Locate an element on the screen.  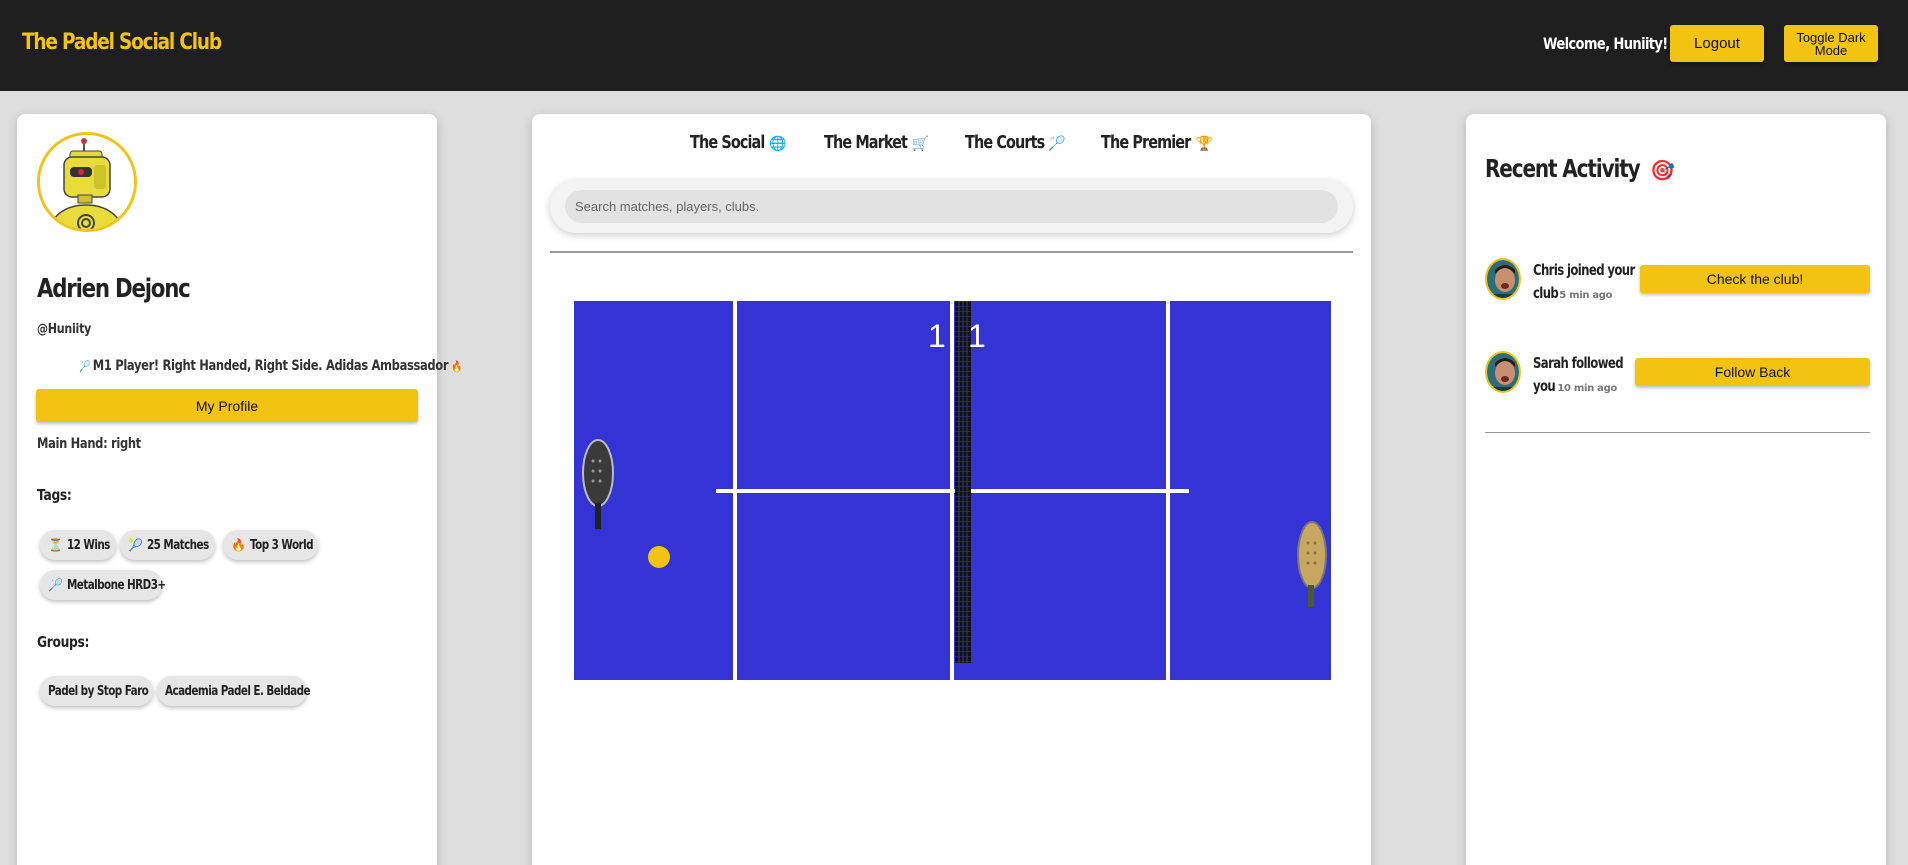
tab-the-courts: The Courts 🏸 is located at coordinates (1015, 142).